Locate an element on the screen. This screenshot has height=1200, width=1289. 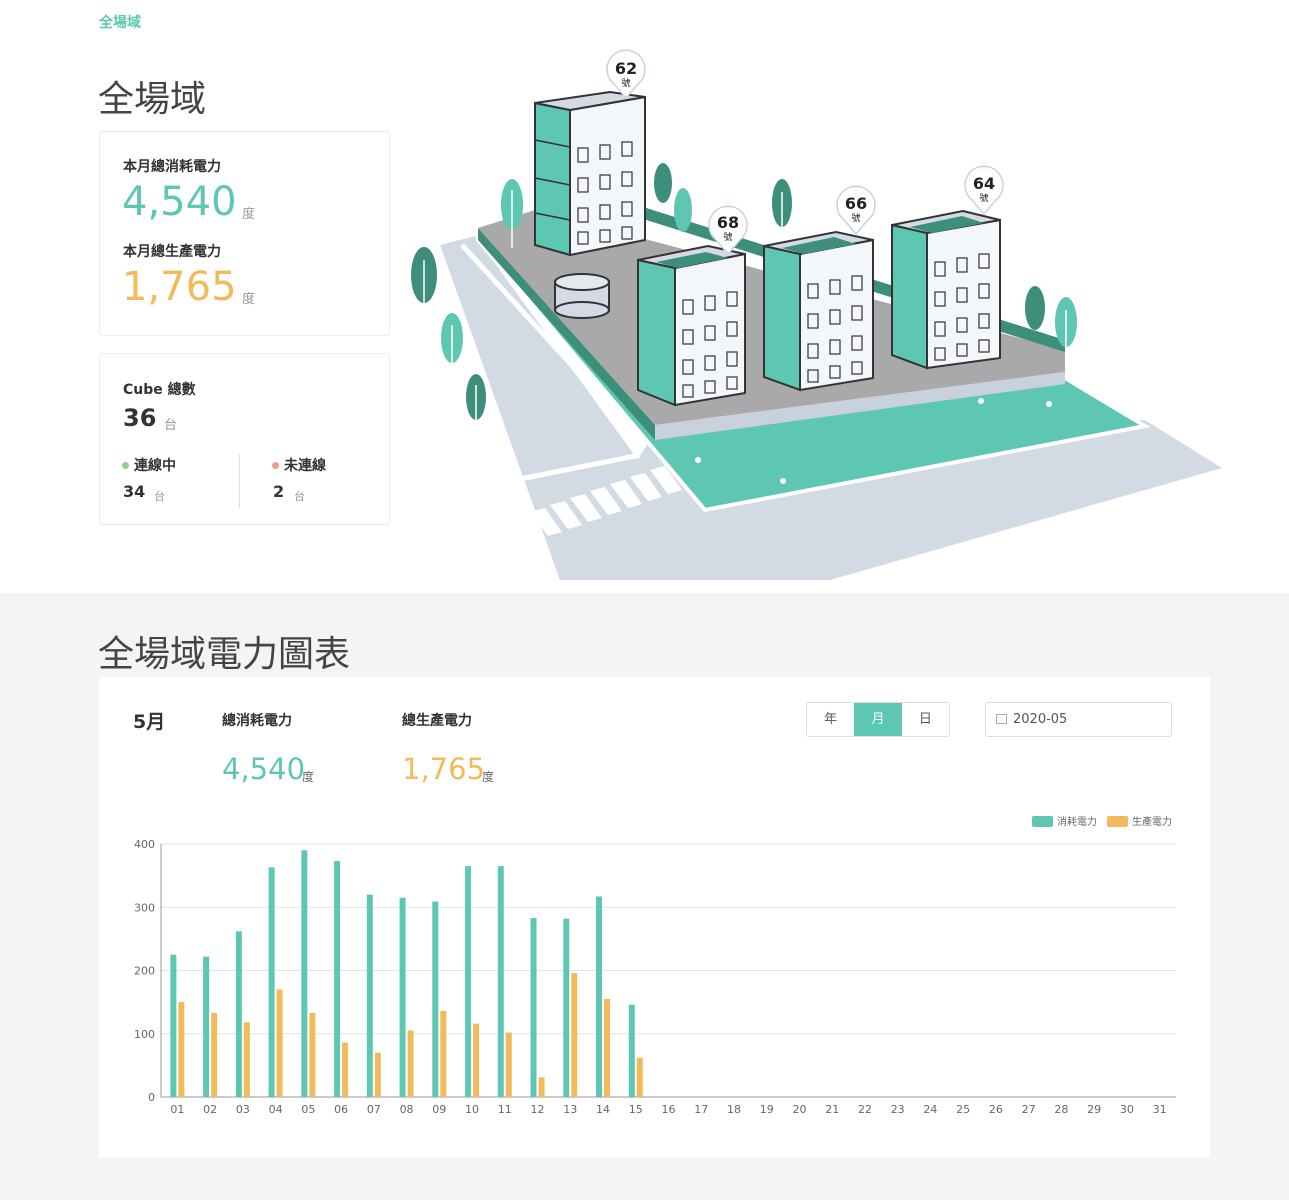
breadcrumb: 全場域 is located at coordinates (120, 22).